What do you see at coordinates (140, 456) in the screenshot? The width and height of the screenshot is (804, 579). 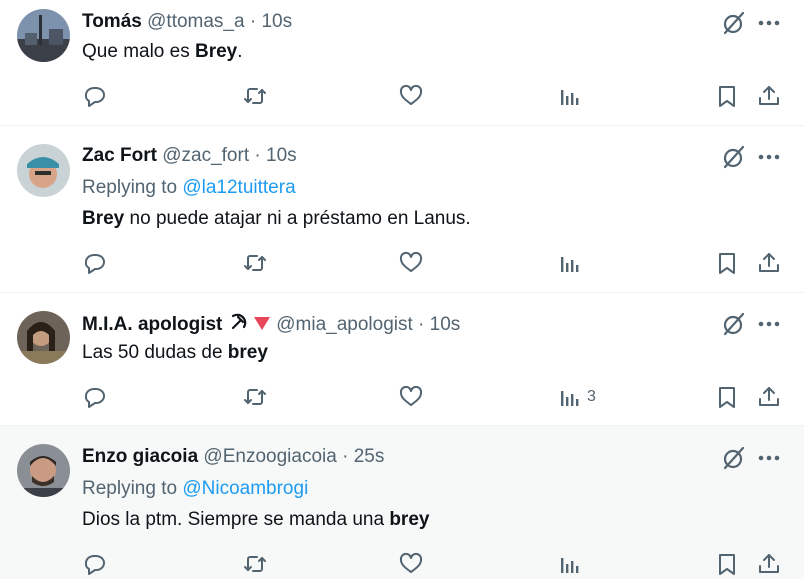 I see `author-name: Enzo giacoia` at bounding box center [140, 456].